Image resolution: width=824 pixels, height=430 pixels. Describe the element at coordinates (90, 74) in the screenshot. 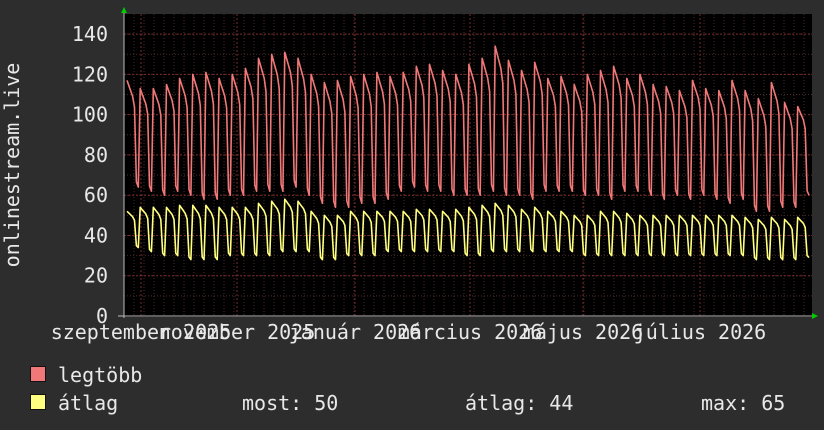

I see `y-tick-label: 120` at that location.